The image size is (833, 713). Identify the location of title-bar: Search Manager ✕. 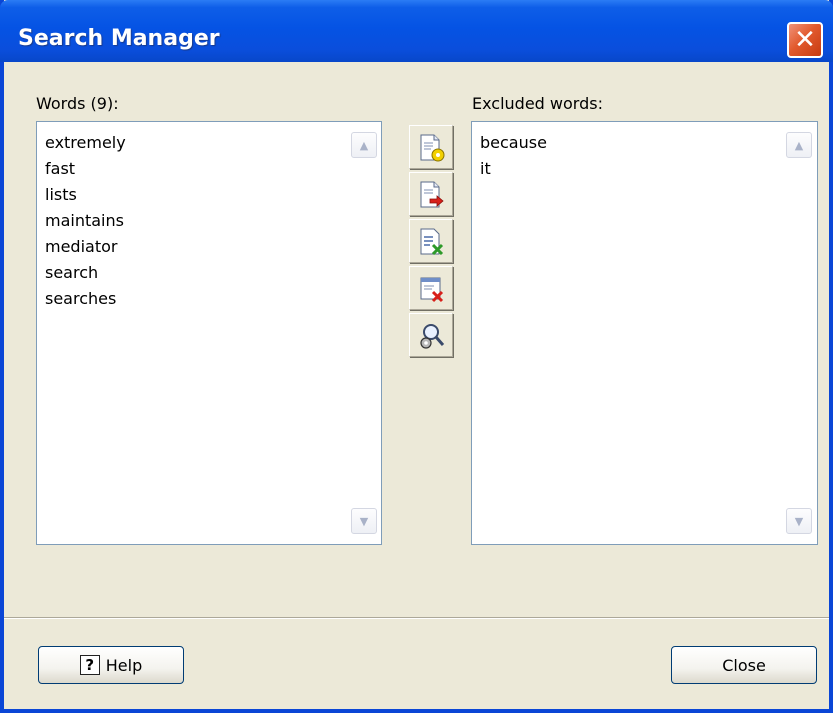
(416, 31).